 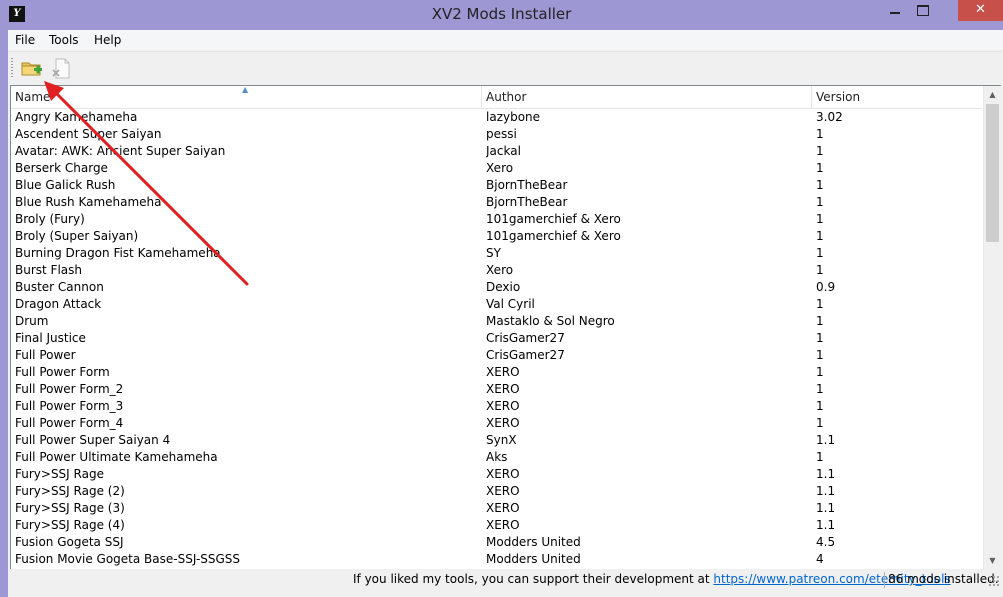 What do you see at coordinates (505, 67) in the screenshot?
I see `toolbar` at bounding box center [505, 67].